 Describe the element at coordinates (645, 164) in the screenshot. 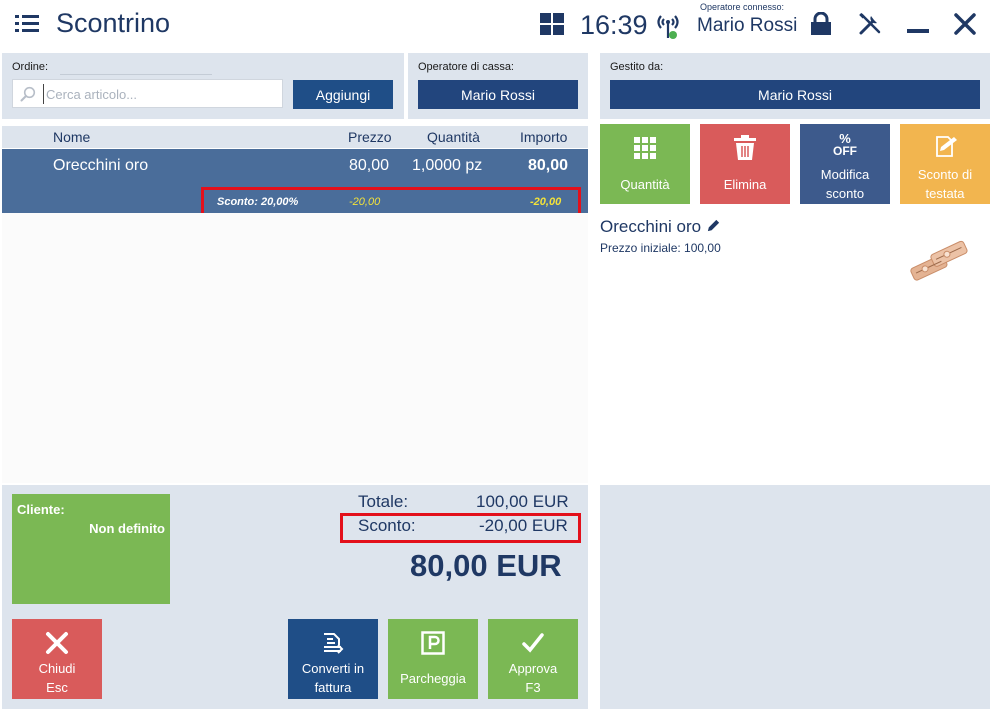

I see `quantity-tile: Quantità` at that location.